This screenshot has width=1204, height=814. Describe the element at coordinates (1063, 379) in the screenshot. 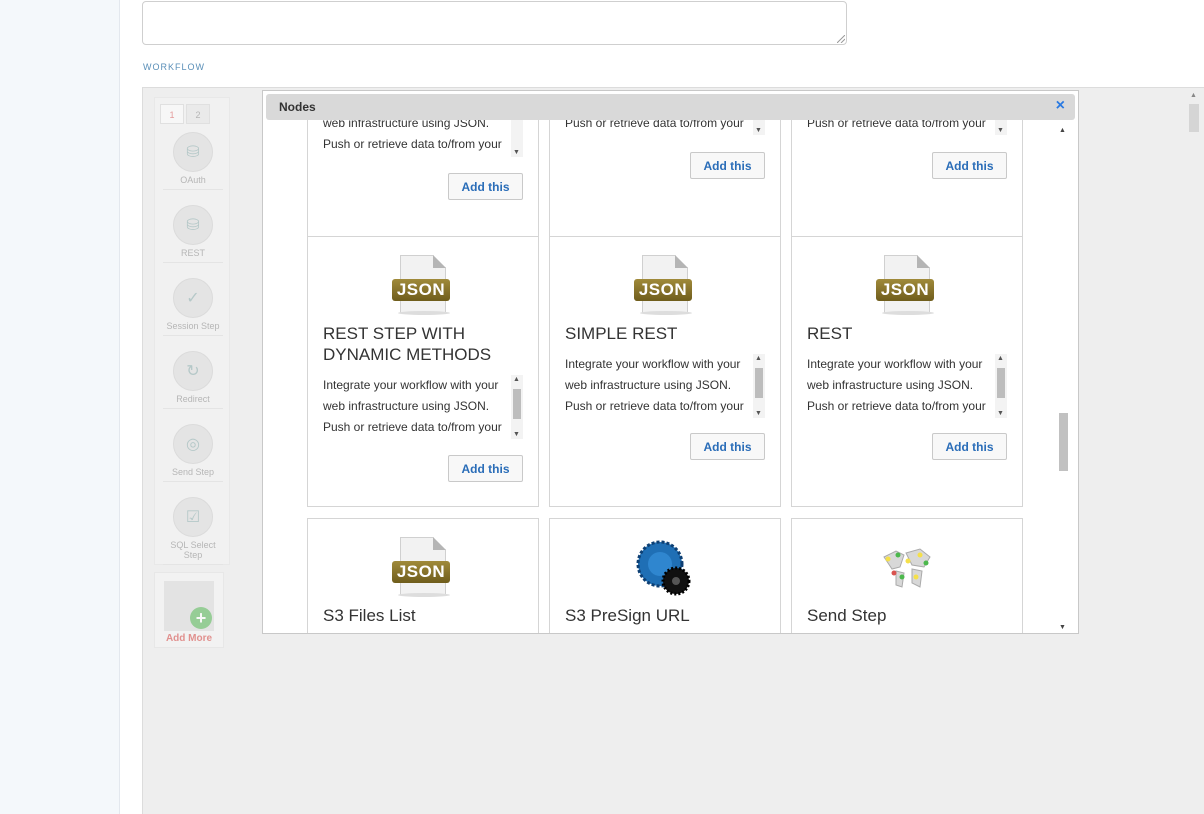

I see `dialog-scrollbar: ▲ ▼` at that location.